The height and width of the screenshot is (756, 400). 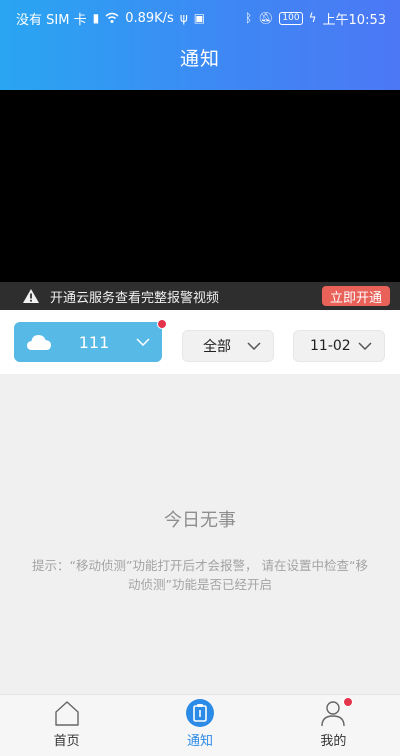 I want to click on profile-icon, so click(x=333, y=714).